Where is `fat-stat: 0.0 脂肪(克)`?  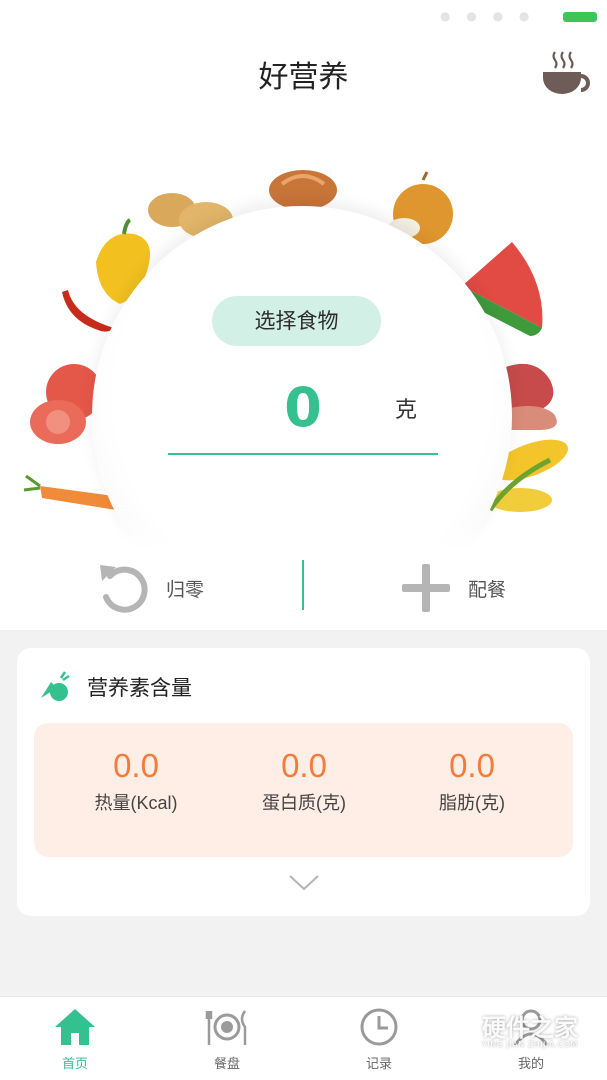 fat-stat: 0.0 脂肪(克) is located at coordinates (472, 781).